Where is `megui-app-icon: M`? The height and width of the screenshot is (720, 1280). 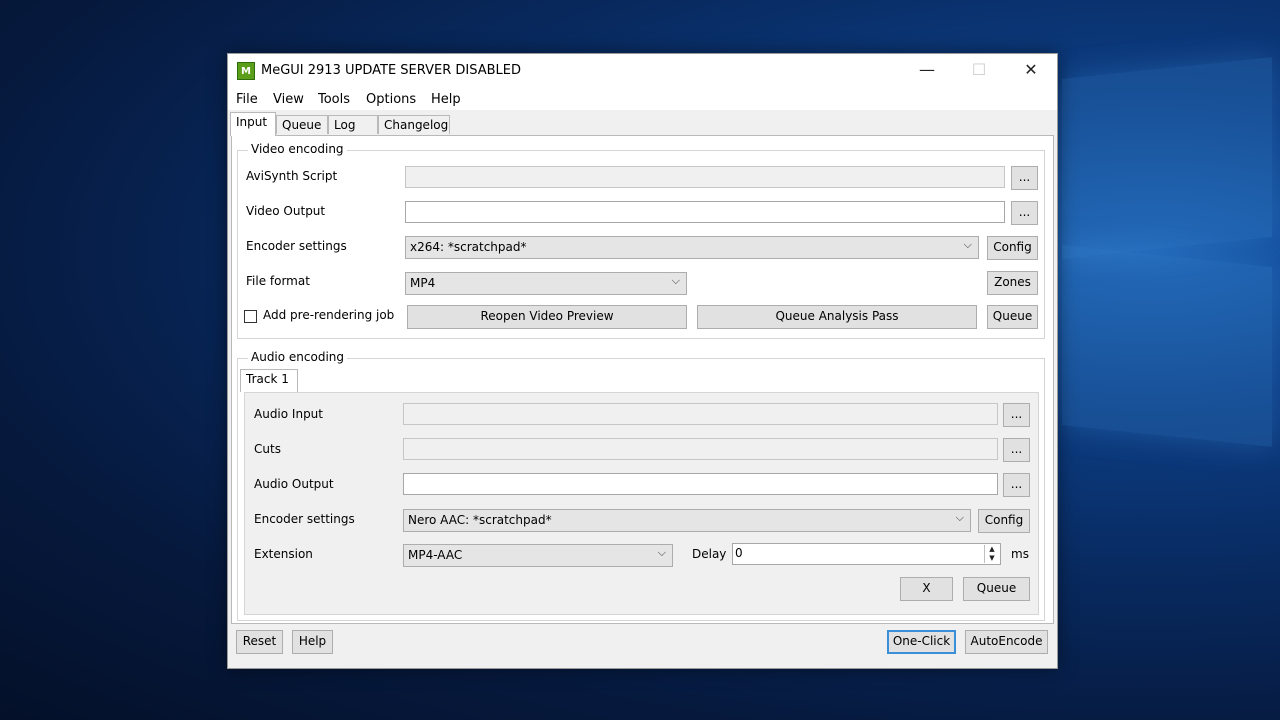
megui-app-icon: M is located at coordinates (246, 71).